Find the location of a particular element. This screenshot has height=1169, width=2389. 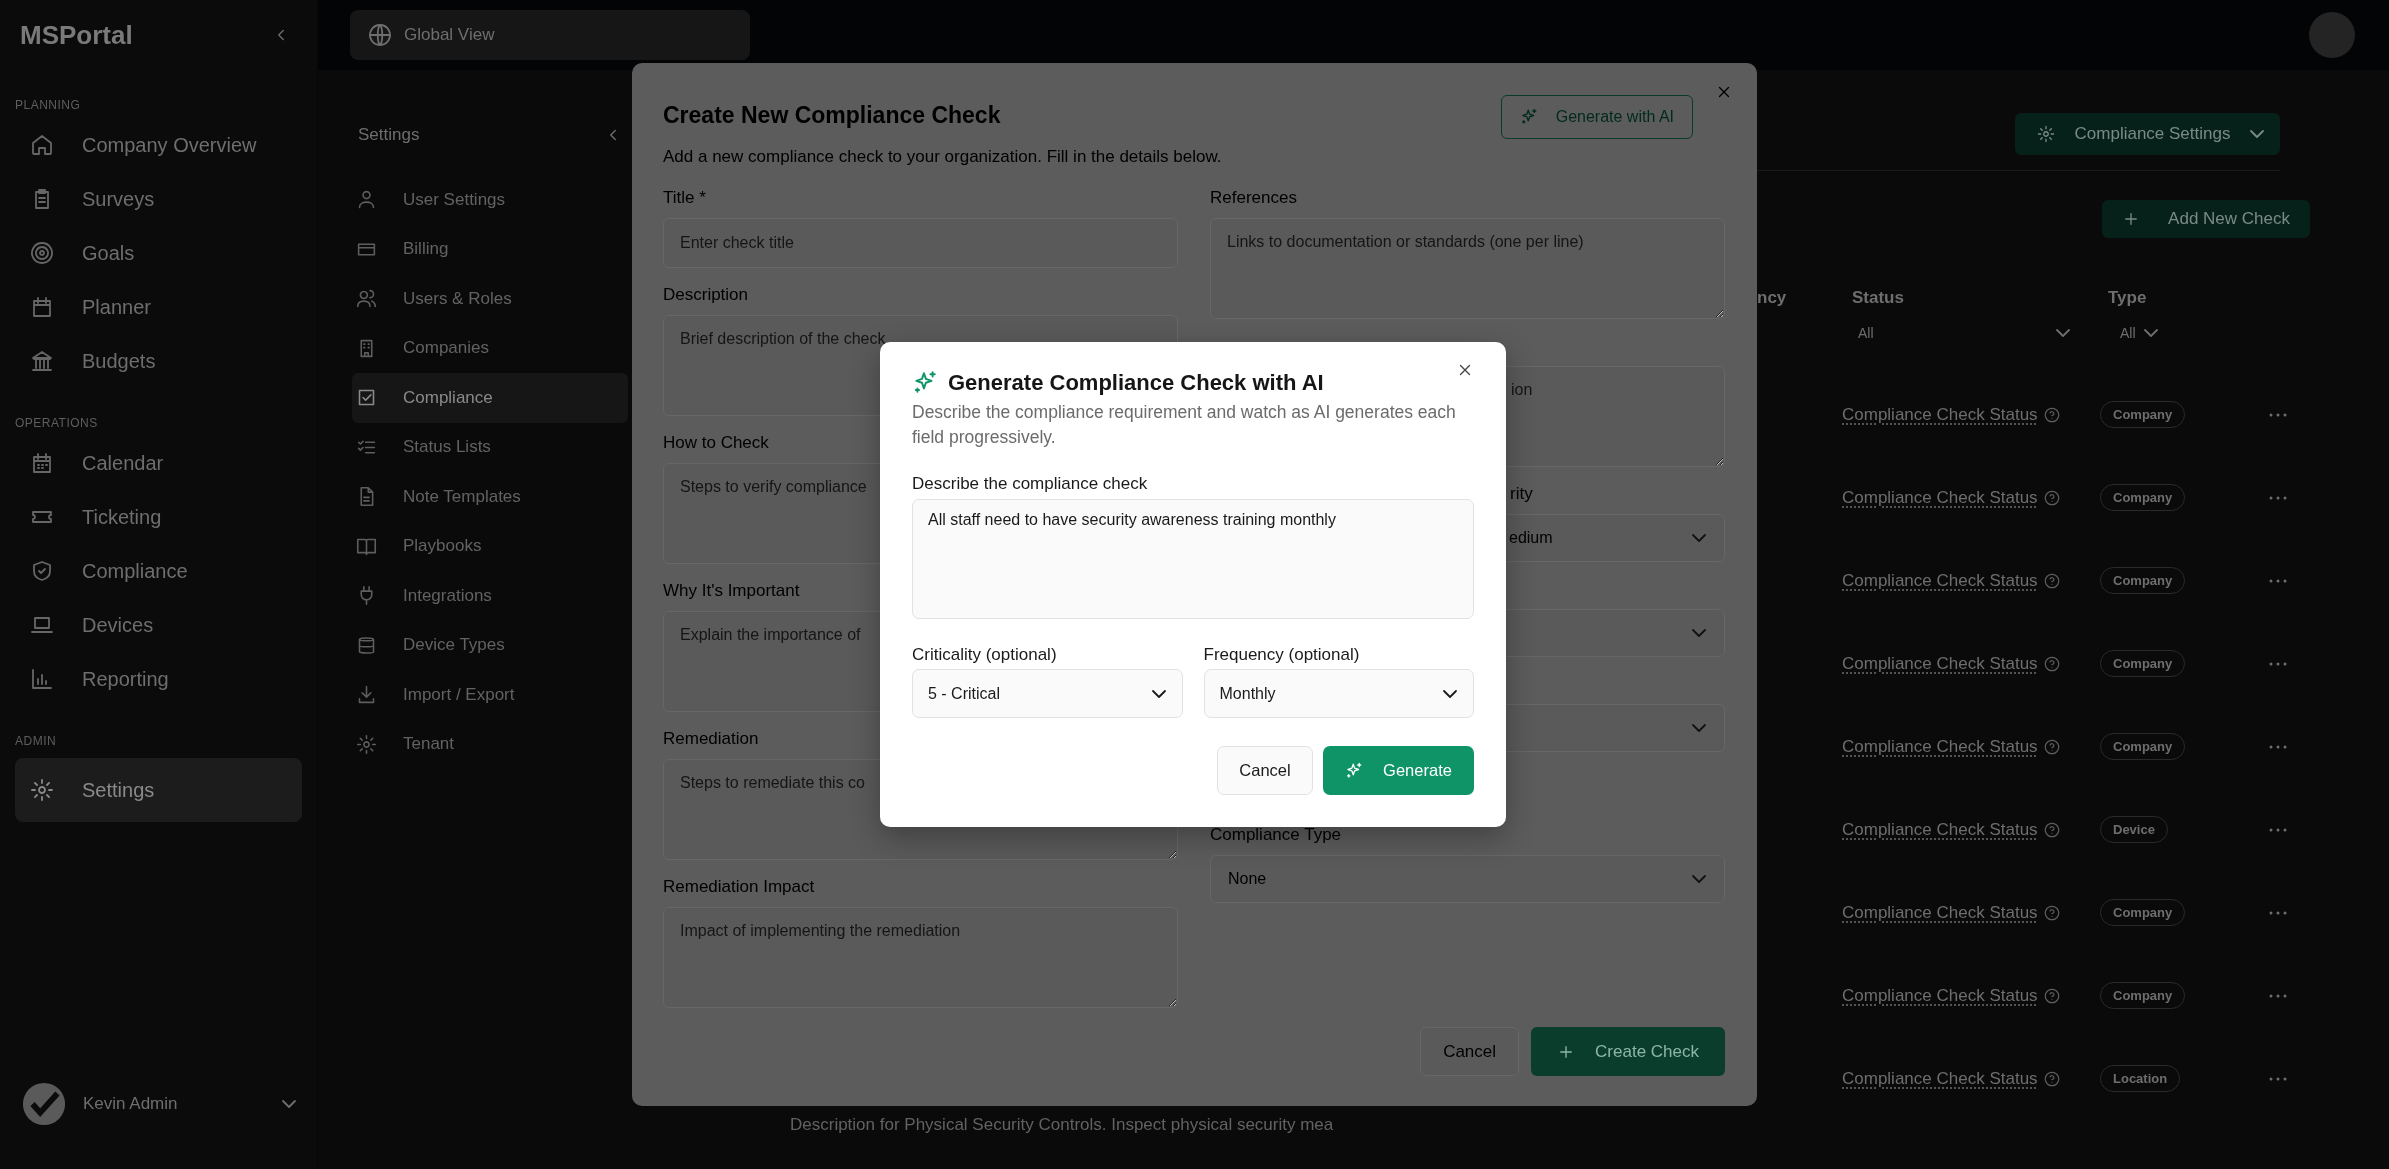

dialog-subtitle: Add a new compliance check to your organization. Fill in the details below. is located at coordinates (942, 157).